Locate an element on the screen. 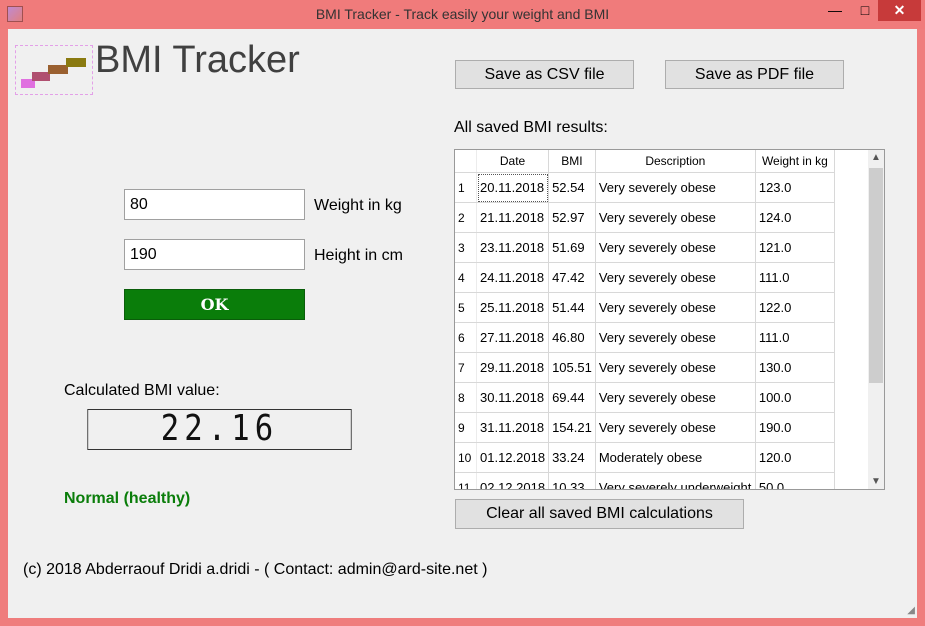 Image resolution: width=925 pixels, height=626 pixels. resize-grip-icon: ◢ is located at coordinates (911, 610).